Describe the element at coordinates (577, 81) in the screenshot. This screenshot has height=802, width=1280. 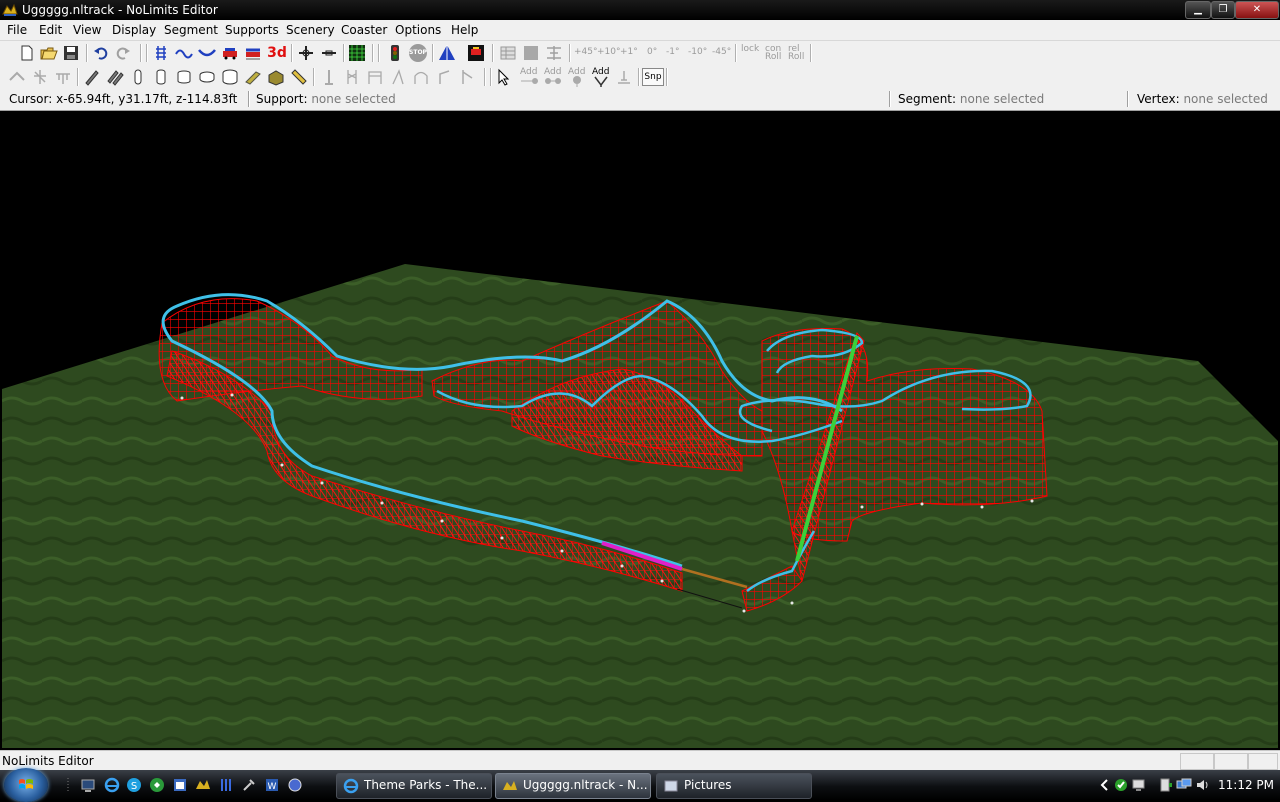
I see `add-prefab-icon` at that location.